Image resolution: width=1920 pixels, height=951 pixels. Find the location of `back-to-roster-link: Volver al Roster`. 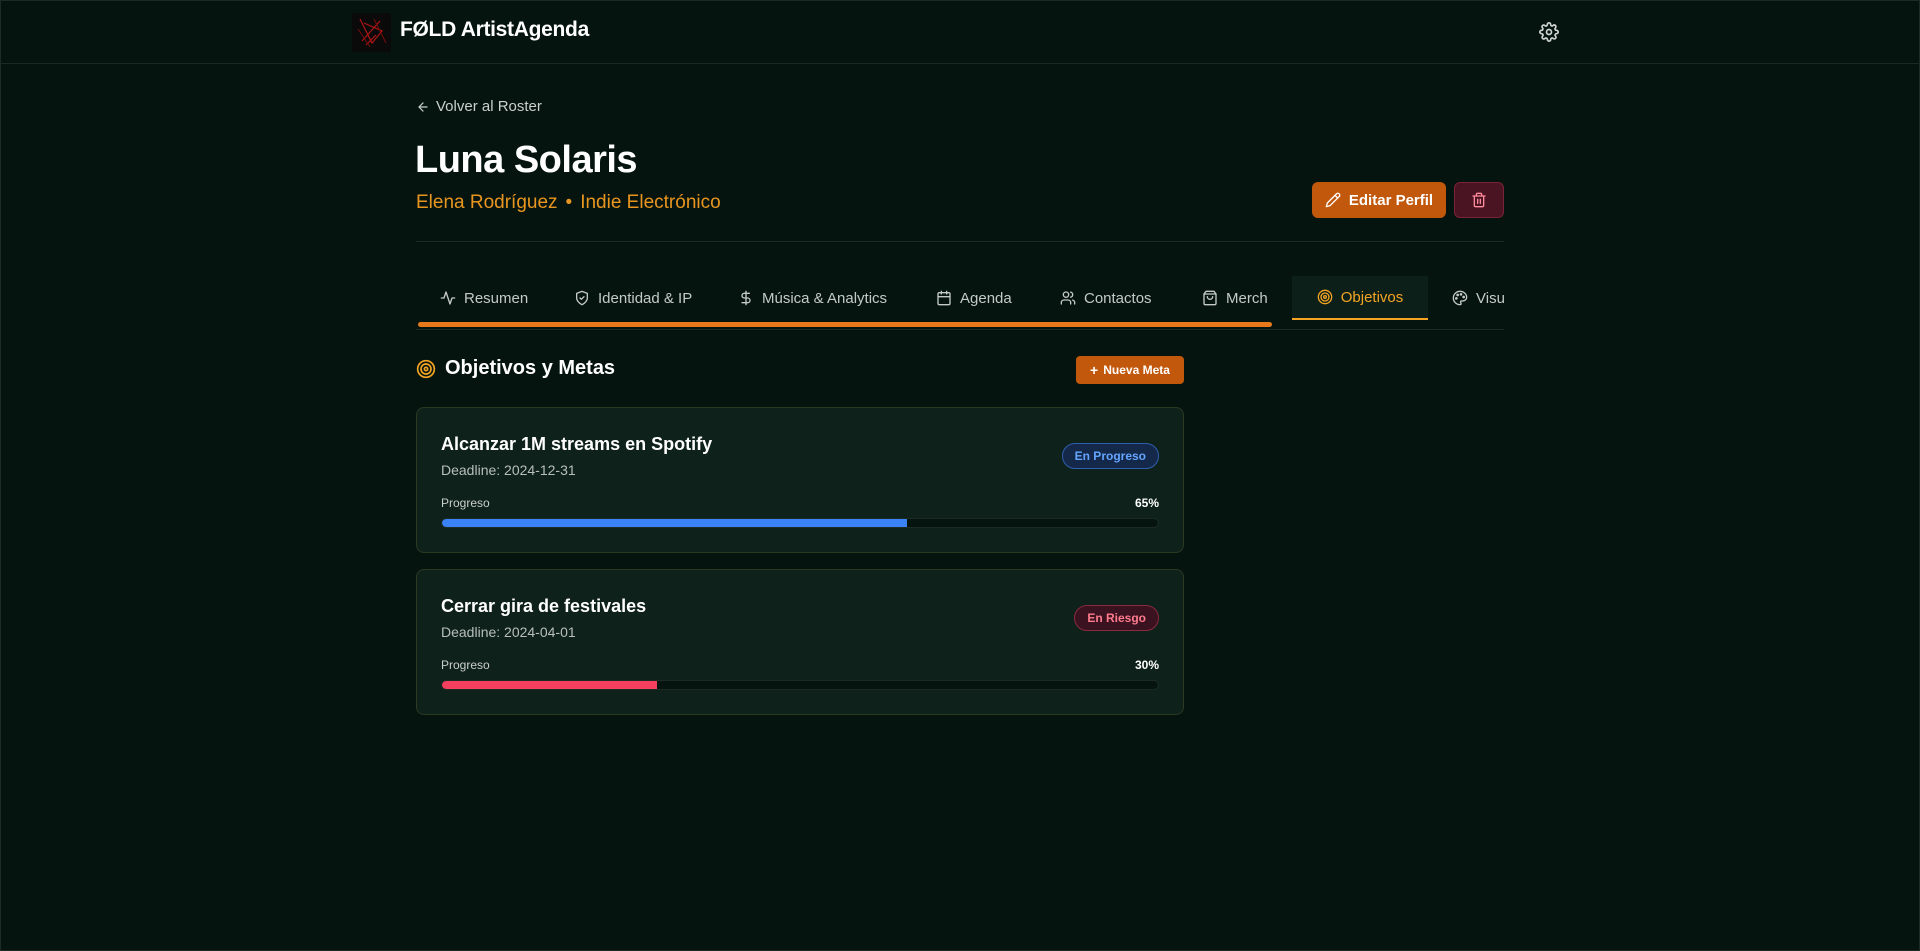

back-to-roster-link: Volver al Roster is located at coordinates (479, 106).